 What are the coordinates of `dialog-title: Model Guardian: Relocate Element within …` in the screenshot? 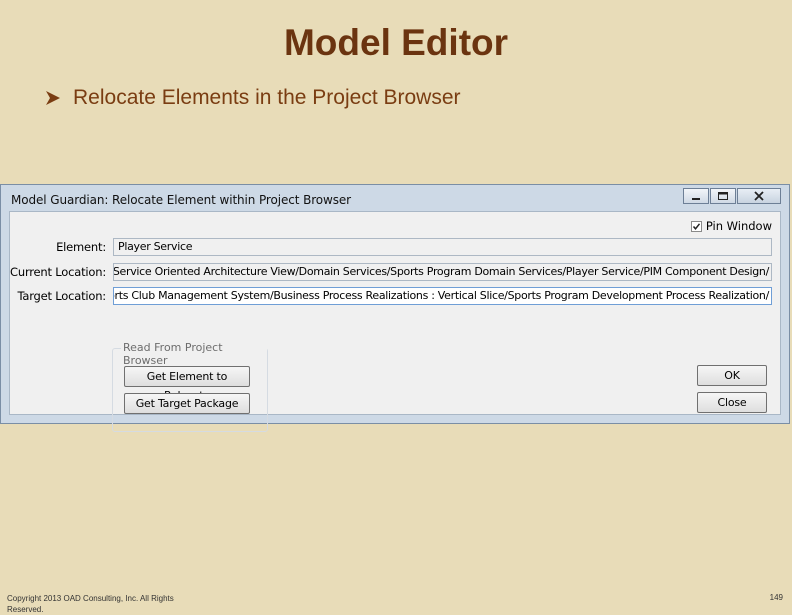 It's located at (181, 200).